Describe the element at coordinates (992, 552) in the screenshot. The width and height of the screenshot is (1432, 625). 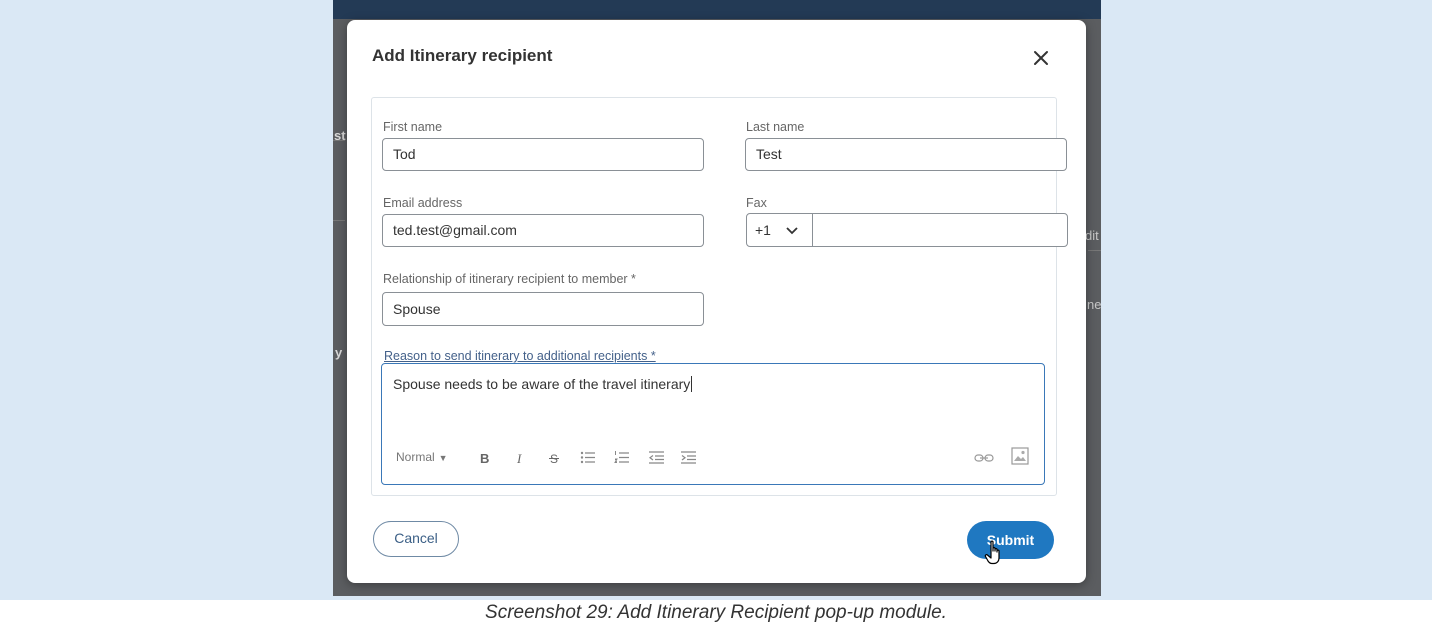
I see `hand-cursor-icon` at that location.